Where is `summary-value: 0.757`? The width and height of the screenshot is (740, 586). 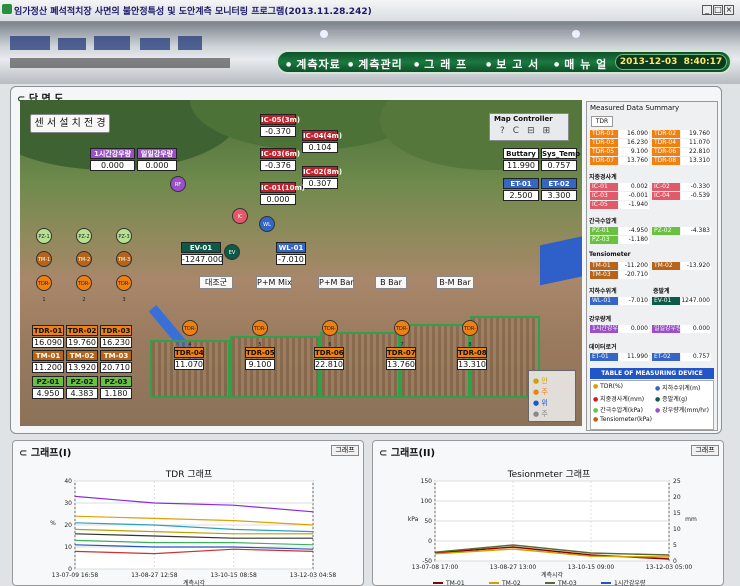
summary-value: 0.757 is located at coordinates (696, 357).